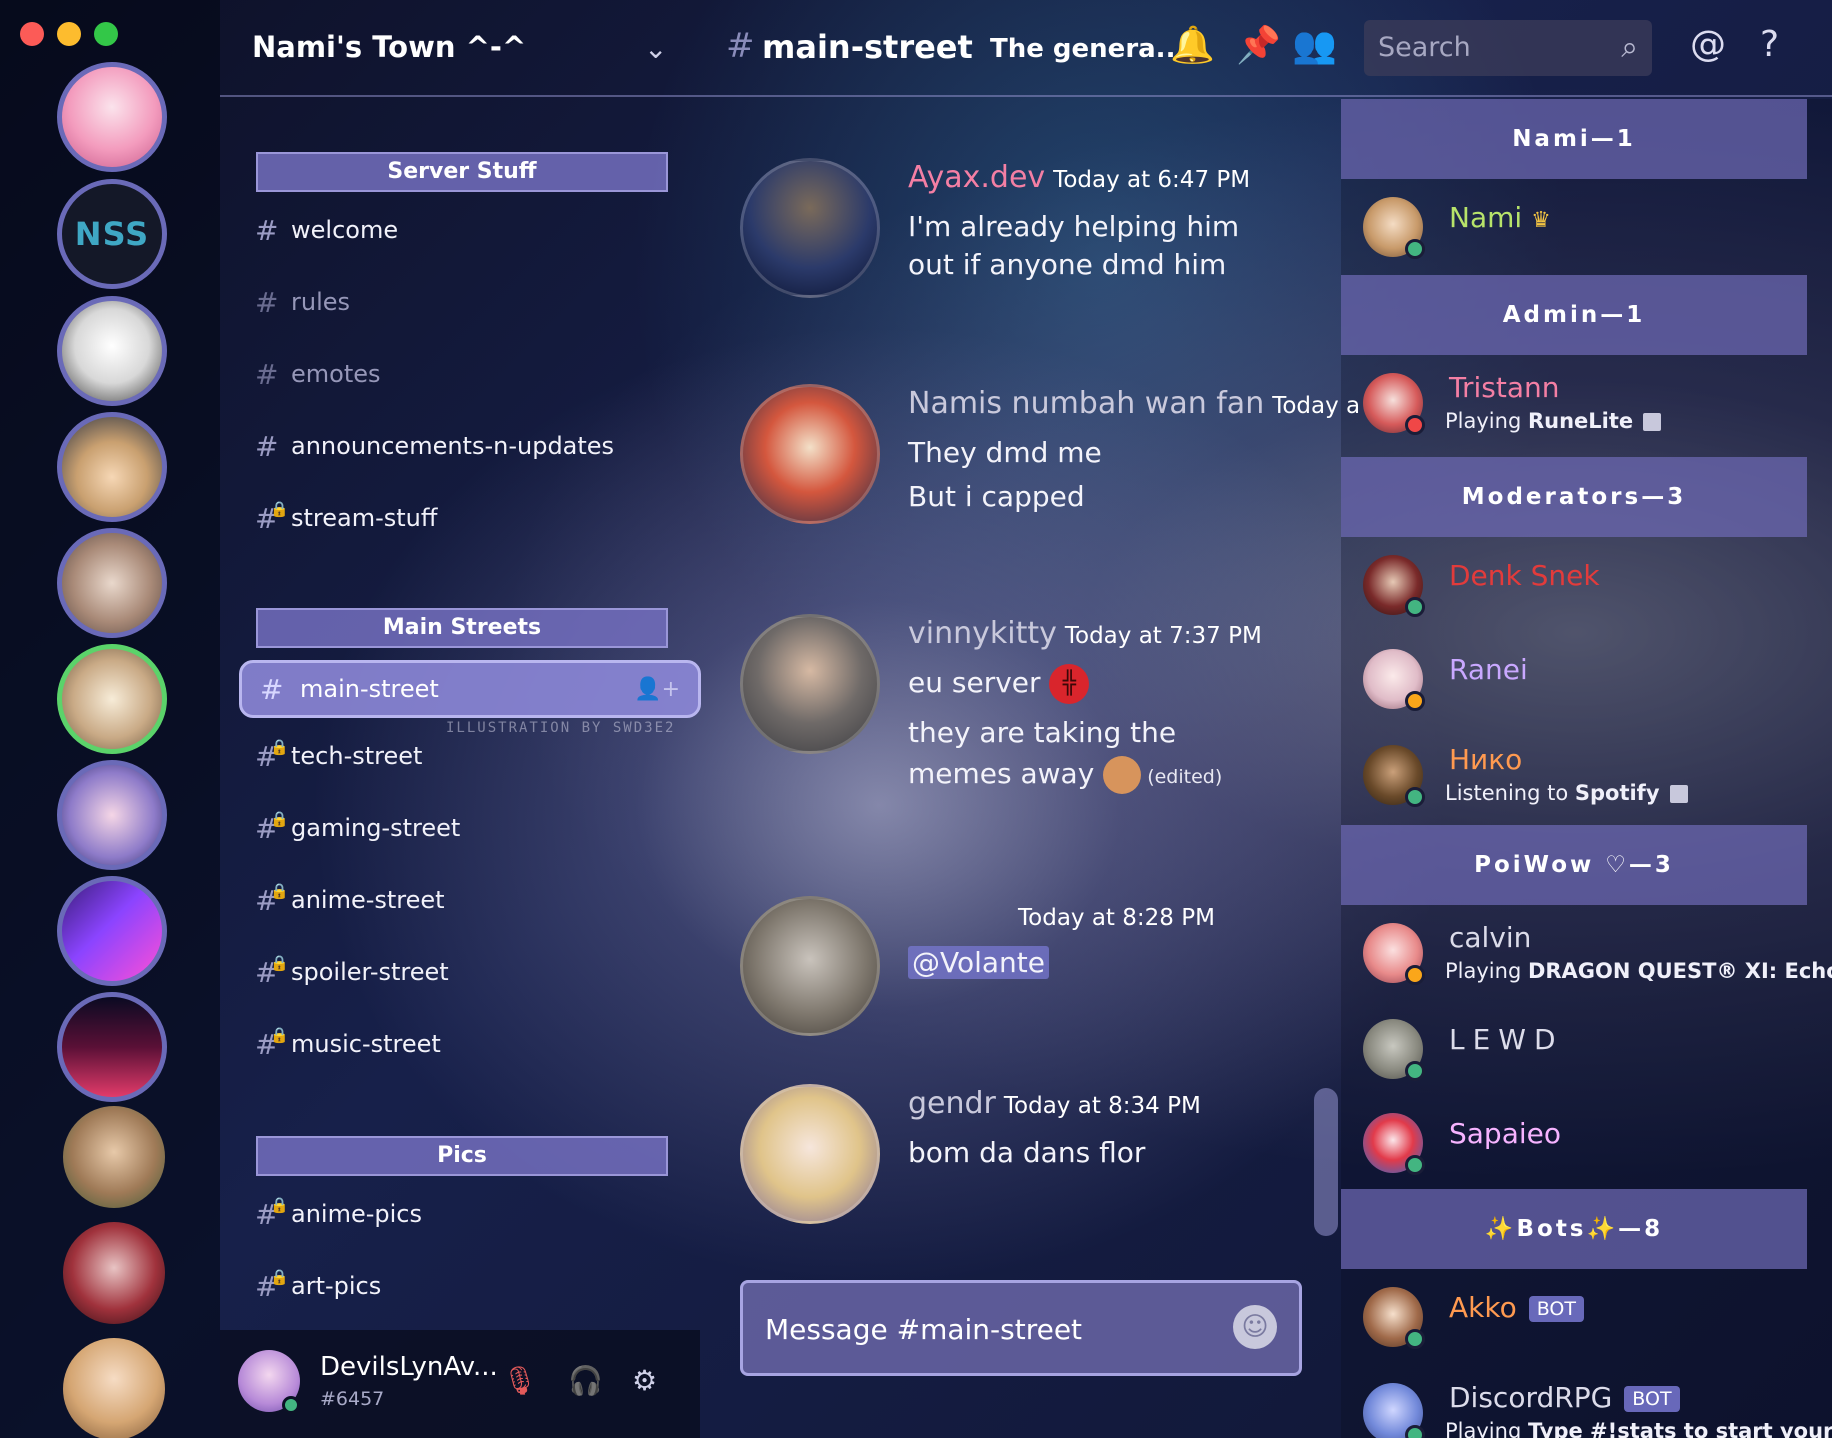  What do you see at coordinates (1483, 1307) in the screenshot?
I see `member-name: Akko` at bounding box center [1483, 1307].